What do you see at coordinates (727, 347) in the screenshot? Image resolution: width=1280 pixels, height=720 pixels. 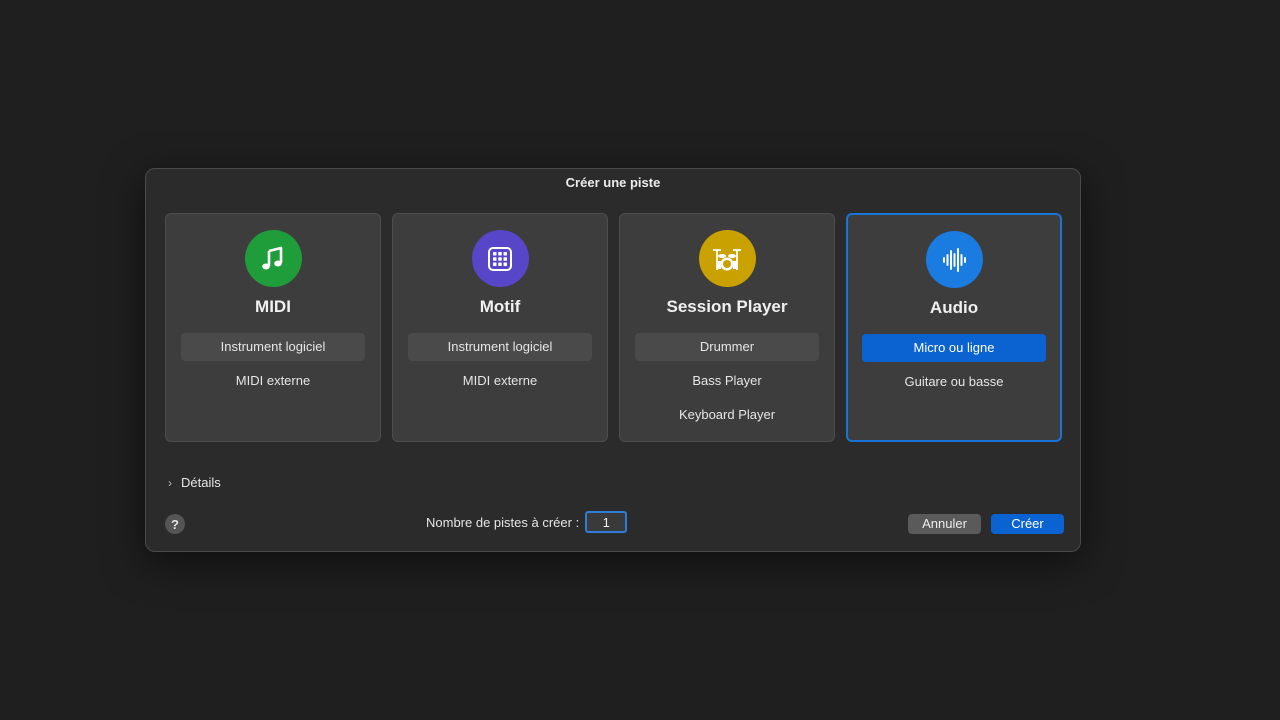 I see `option-drummer: Drummer` at bounding box center [727, 347].